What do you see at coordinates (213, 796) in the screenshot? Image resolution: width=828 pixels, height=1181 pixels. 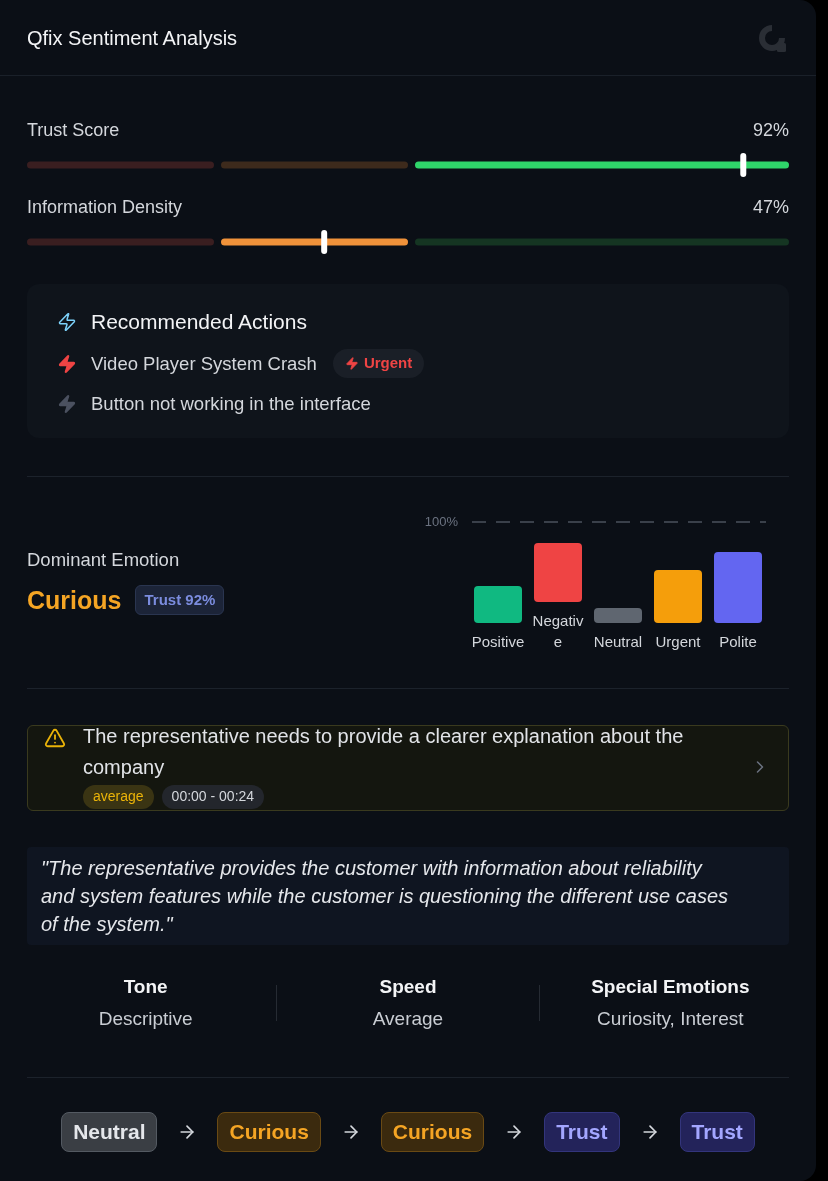 I see `time-tag: 00:00 - 00:24` at bounding box center [213, 796].